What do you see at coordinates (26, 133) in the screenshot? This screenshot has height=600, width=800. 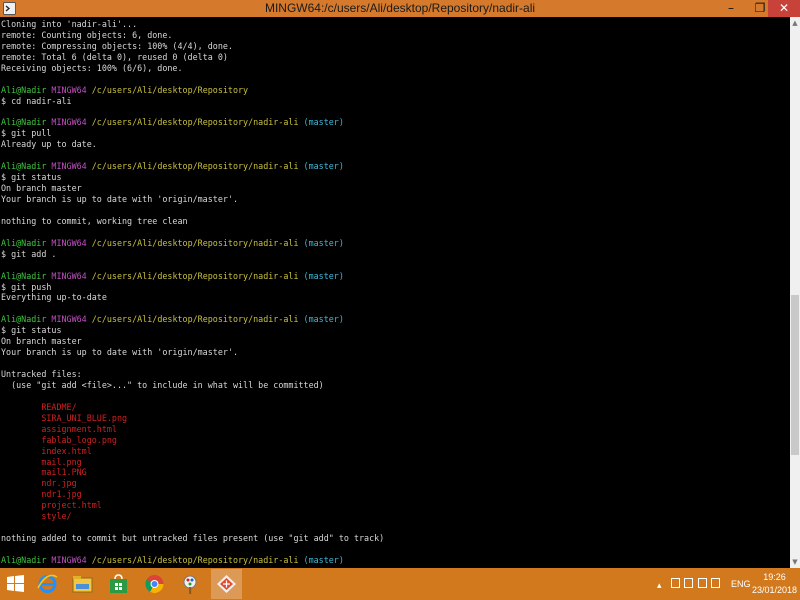 I see `terminal-text: $ git pull` at bounding box center [26, 133].